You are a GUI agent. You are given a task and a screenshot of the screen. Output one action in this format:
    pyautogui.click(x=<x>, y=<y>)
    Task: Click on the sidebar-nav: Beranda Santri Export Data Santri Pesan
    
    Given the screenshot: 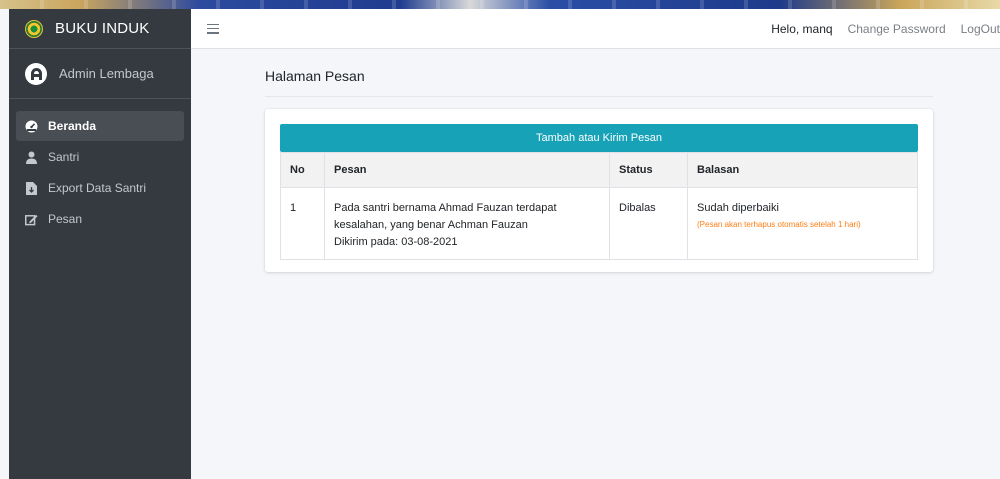 What is the action you would take?
    pyautogui.click(x=100, y=166)
    